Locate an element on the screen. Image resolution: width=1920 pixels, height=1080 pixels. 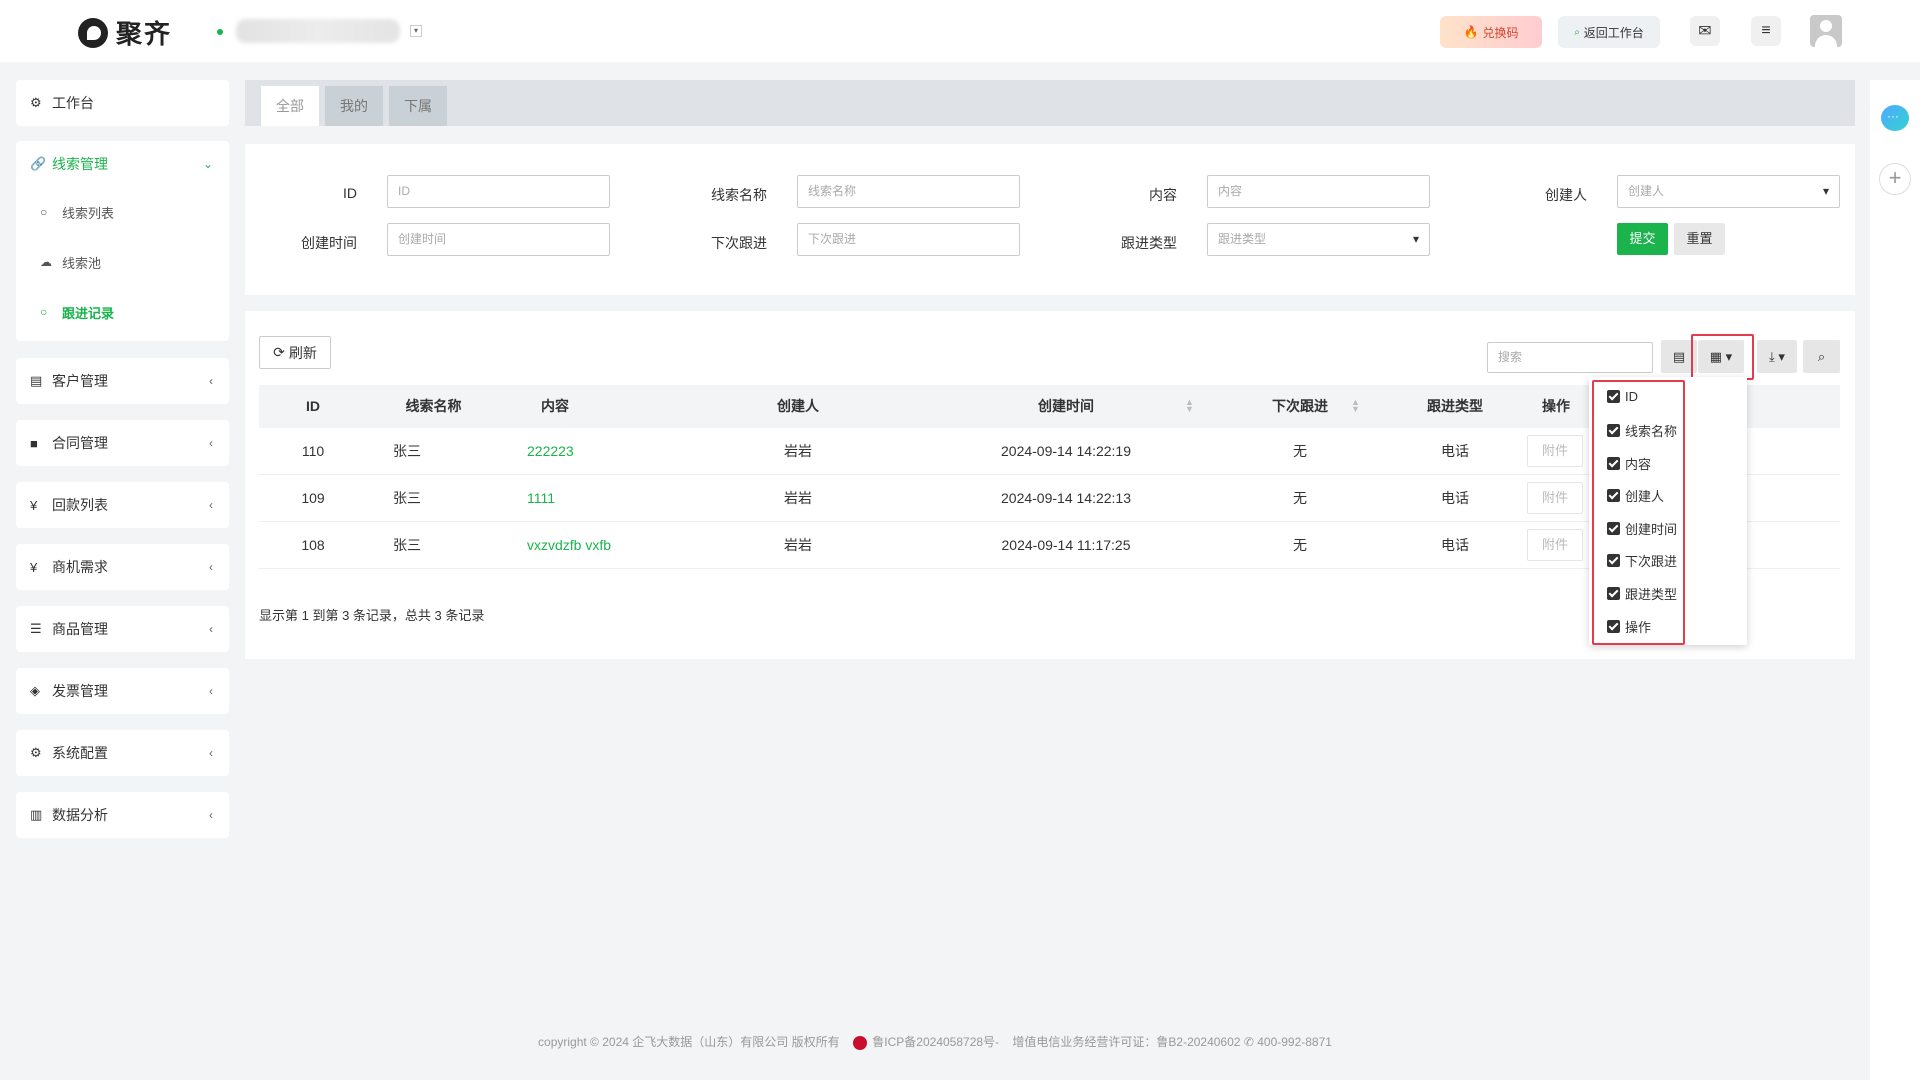
sidebar-item-label: 线索管理 is located at coordinates (80, 164).